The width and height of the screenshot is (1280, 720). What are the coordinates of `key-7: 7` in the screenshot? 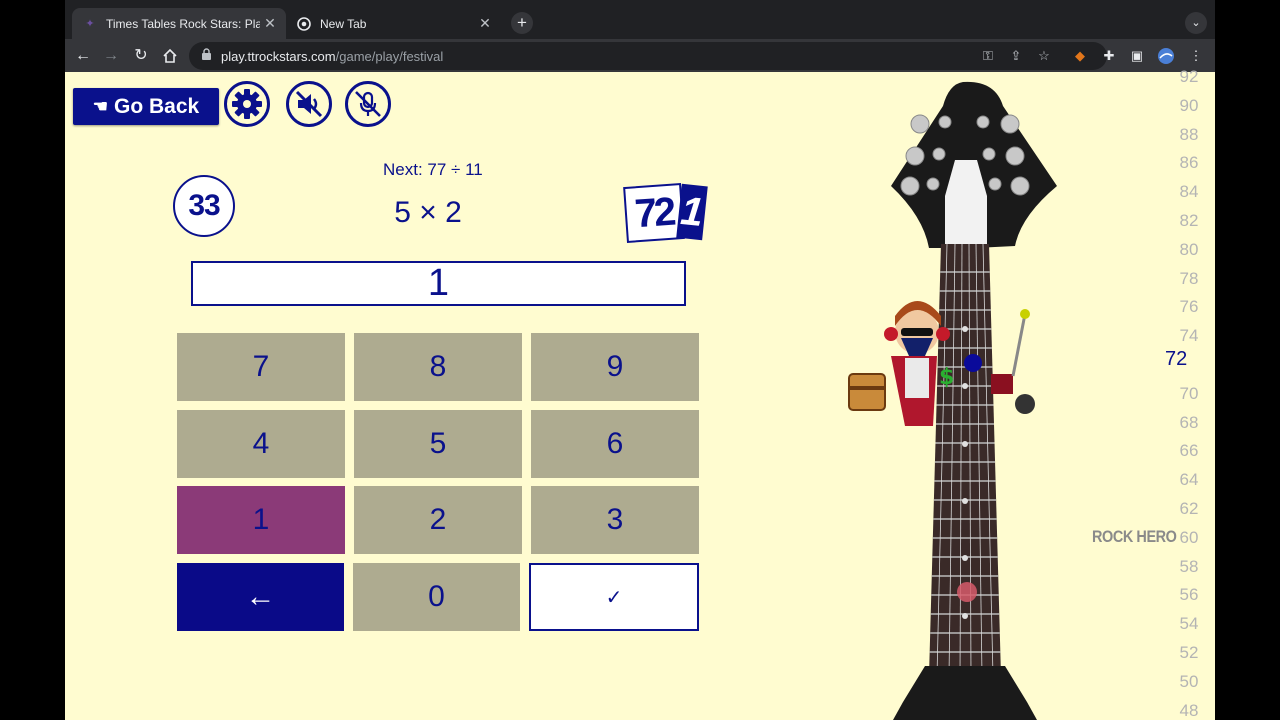 It's located at (261, 367).